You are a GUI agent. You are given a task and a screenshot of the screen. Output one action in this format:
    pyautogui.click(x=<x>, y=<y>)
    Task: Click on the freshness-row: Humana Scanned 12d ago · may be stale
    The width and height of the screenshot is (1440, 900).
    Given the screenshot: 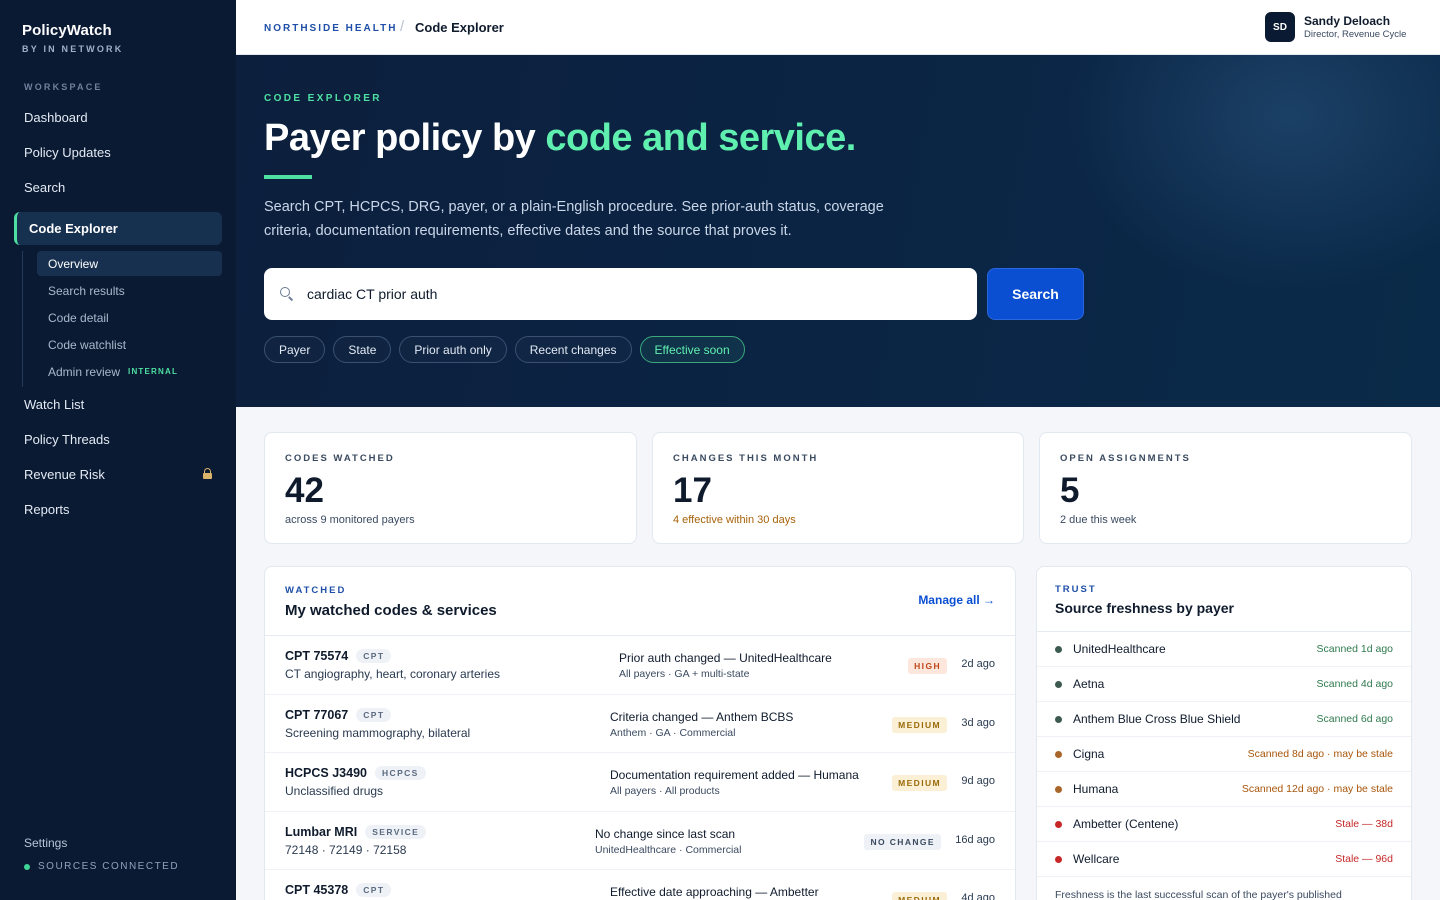 What is the action you would take?
    pyautogui.click(x=1224, y=789)
    